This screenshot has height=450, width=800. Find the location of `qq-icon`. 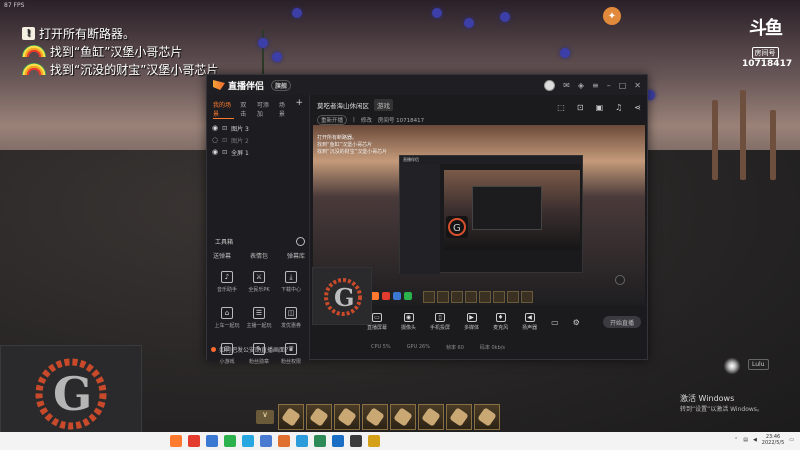

qq-icon is located at coordinates (248, 441).